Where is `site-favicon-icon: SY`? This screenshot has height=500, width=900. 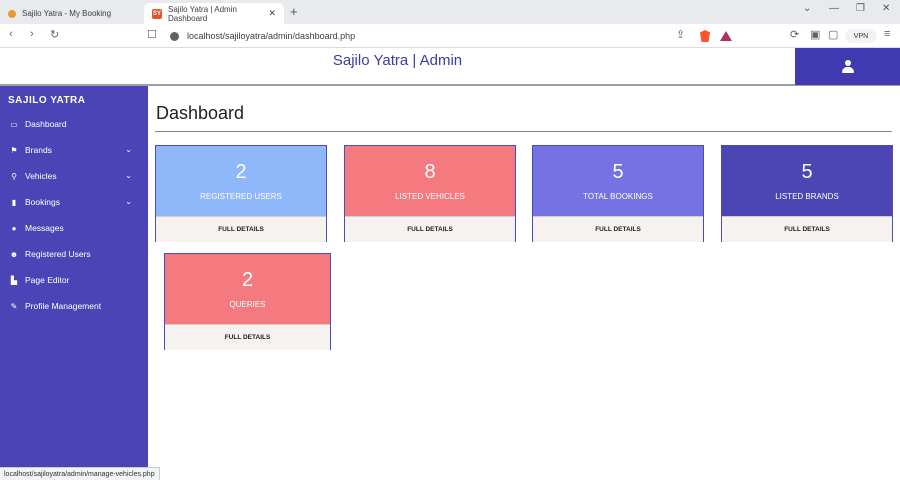
site-favicon-icon: SY is located at coordinates (157, 13).